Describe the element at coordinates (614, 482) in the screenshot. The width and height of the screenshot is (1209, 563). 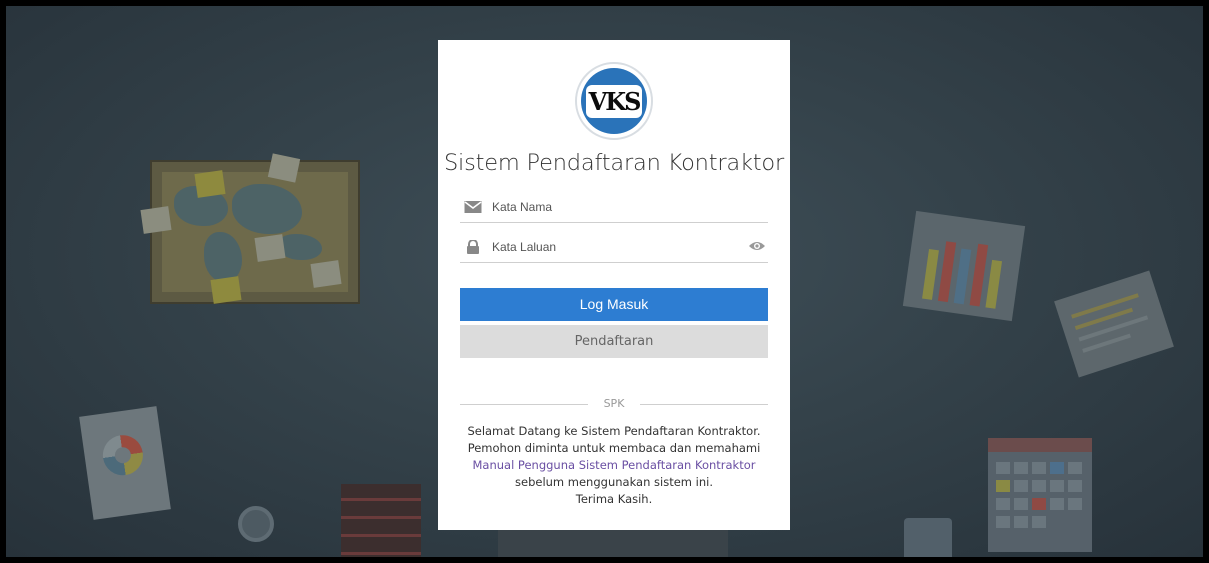
I see `welcome-line-3: sebelum menggunakan sistem ini.` at that location.